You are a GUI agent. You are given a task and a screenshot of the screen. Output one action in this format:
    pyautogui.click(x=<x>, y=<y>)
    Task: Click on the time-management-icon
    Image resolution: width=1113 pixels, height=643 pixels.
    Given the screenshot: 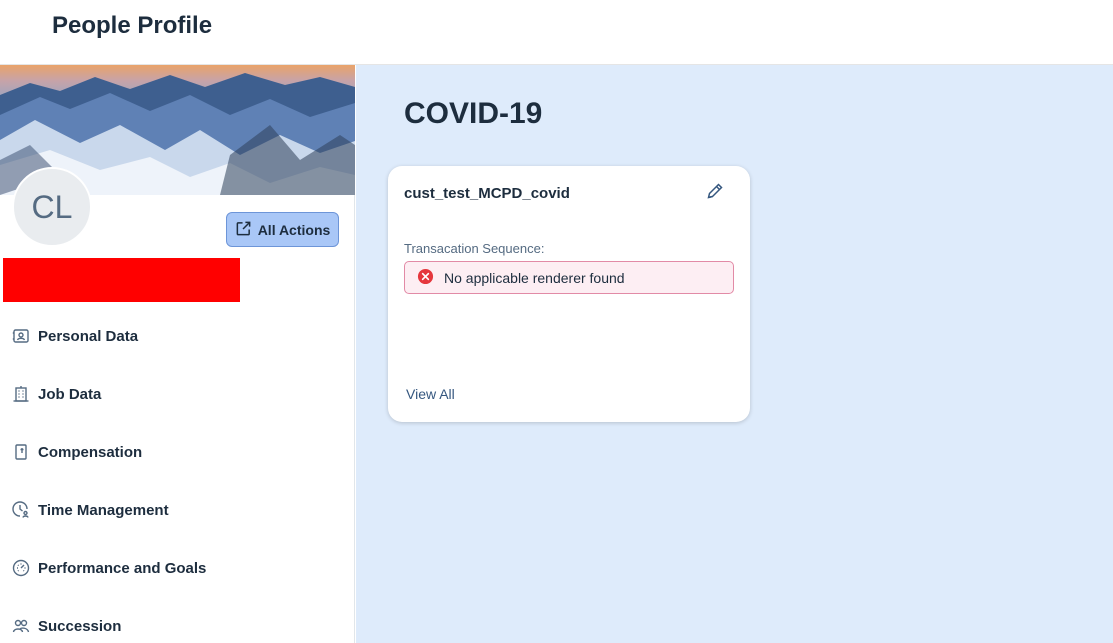 What is the action you would take?
    pyautogui.click(x=21, y=510)
    